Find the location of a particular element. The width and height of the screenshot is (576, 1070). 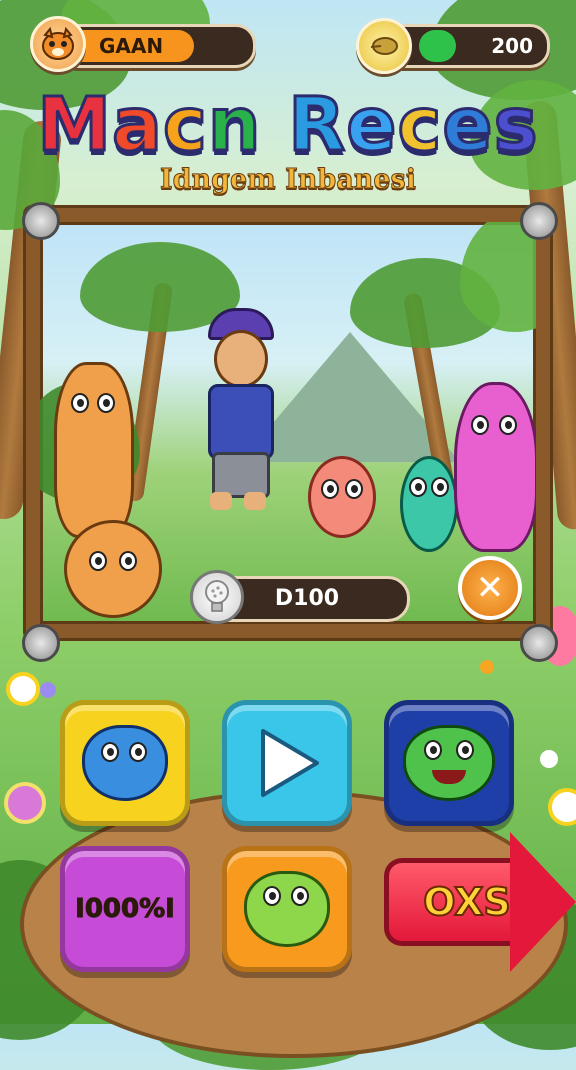

title-letter is located at coordinates (275, 125).